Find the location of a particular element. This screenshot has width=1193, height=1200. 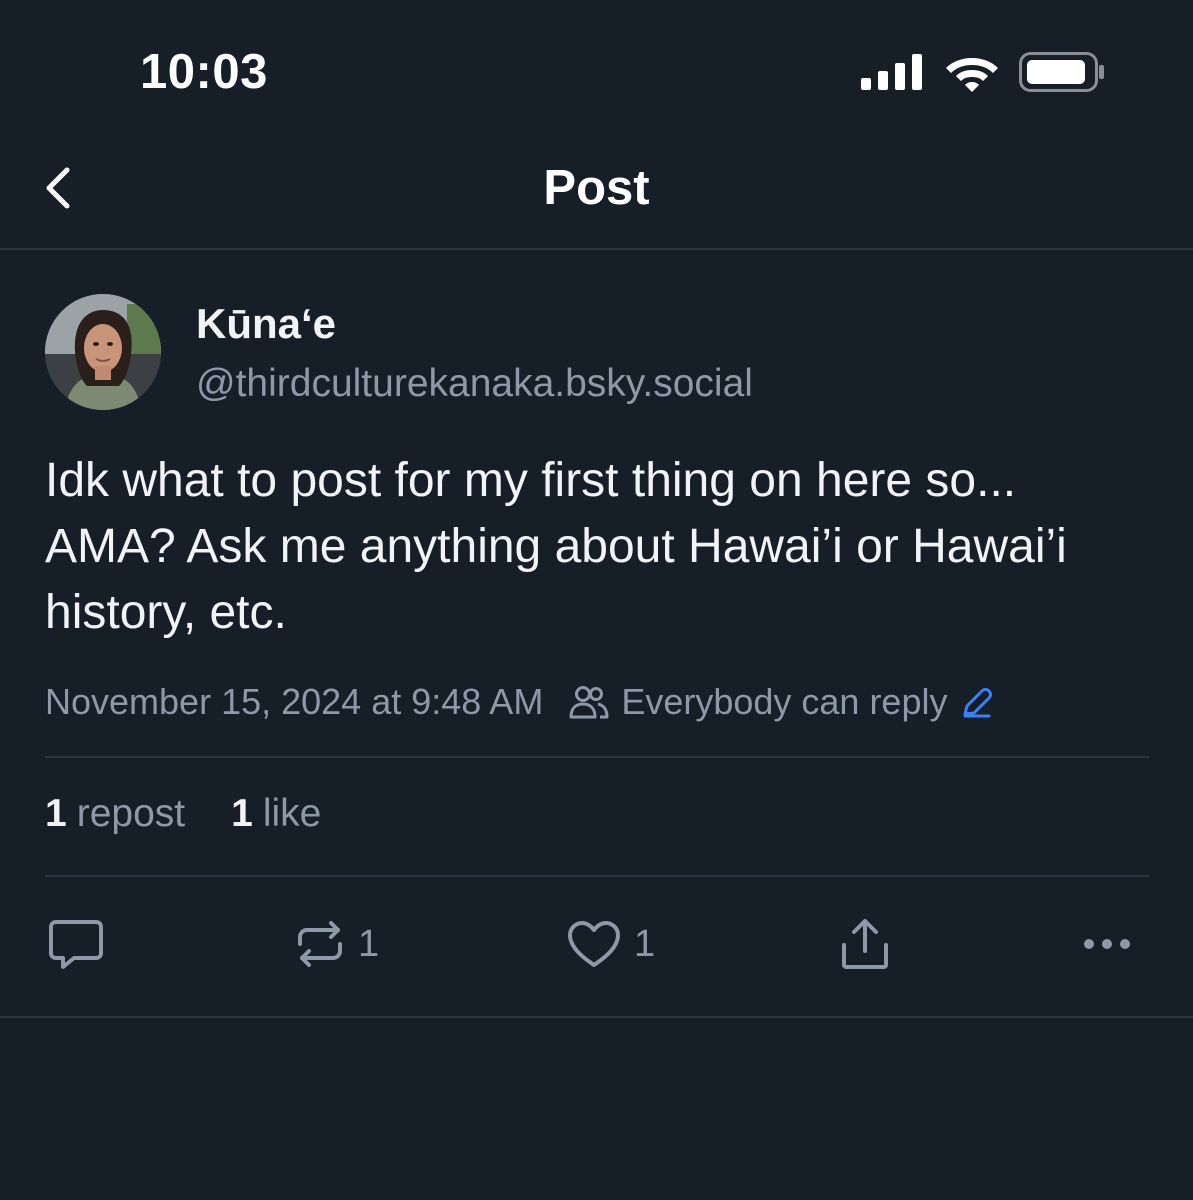

avatar is located at coordinates (103, 352).